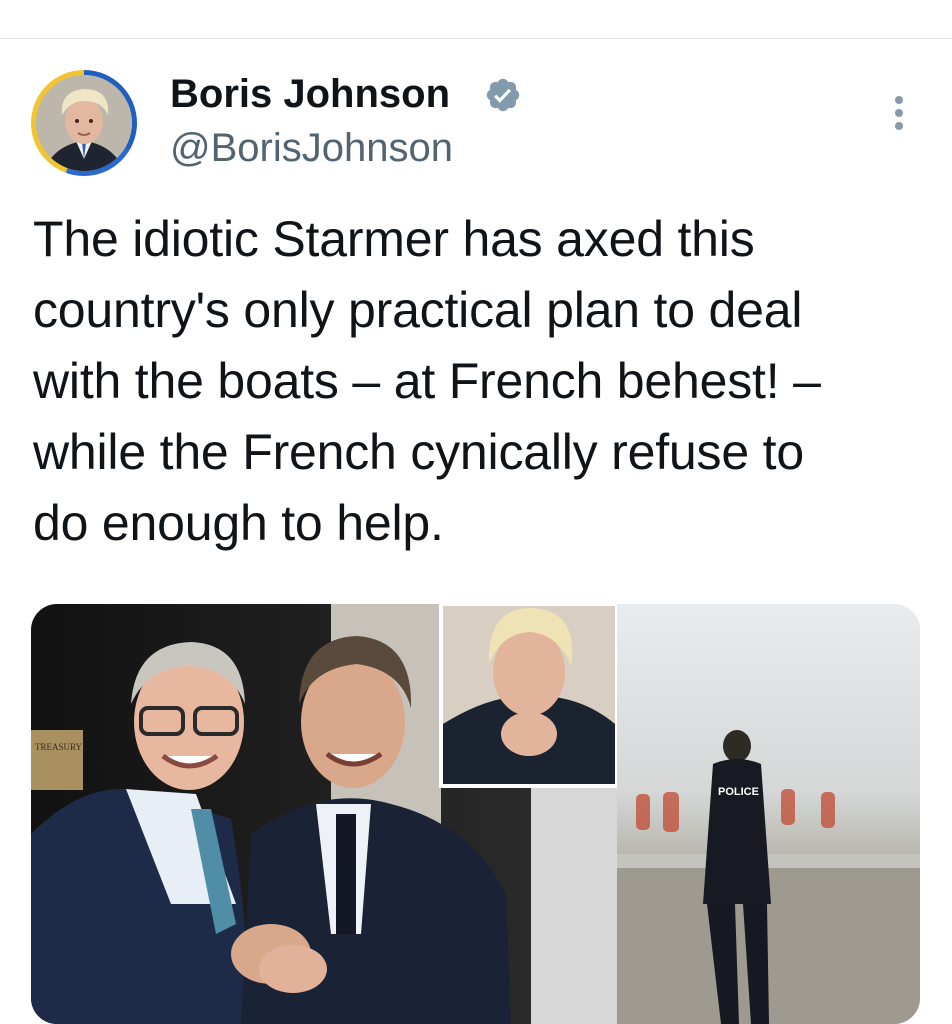  What do you see at coordinates (57, 760) in the screenshot?
I see `building-sign` at bounding box center [57, 760].